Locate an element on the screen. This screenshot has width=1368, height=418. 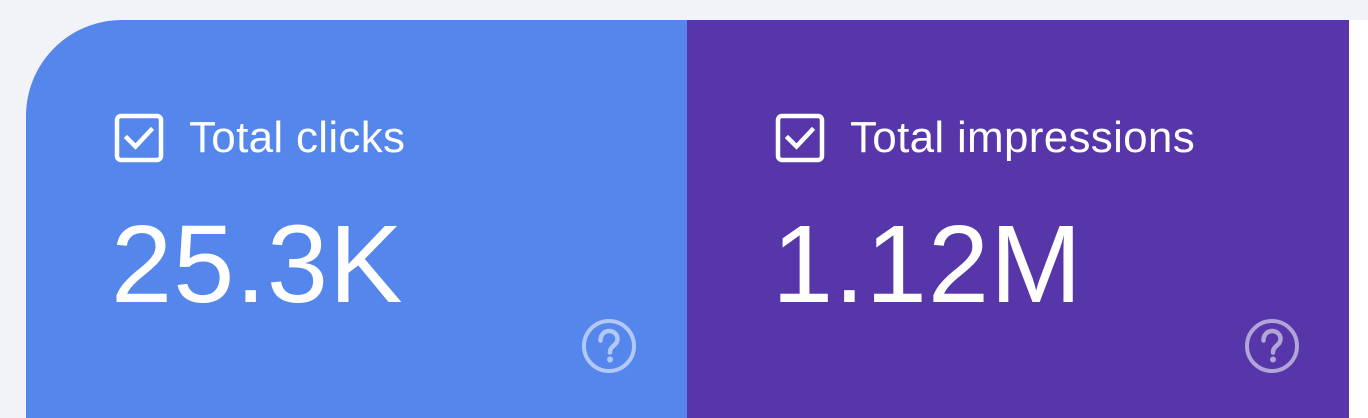
total-impressions-label: Total impressions is located at coordinates (1023, 137).